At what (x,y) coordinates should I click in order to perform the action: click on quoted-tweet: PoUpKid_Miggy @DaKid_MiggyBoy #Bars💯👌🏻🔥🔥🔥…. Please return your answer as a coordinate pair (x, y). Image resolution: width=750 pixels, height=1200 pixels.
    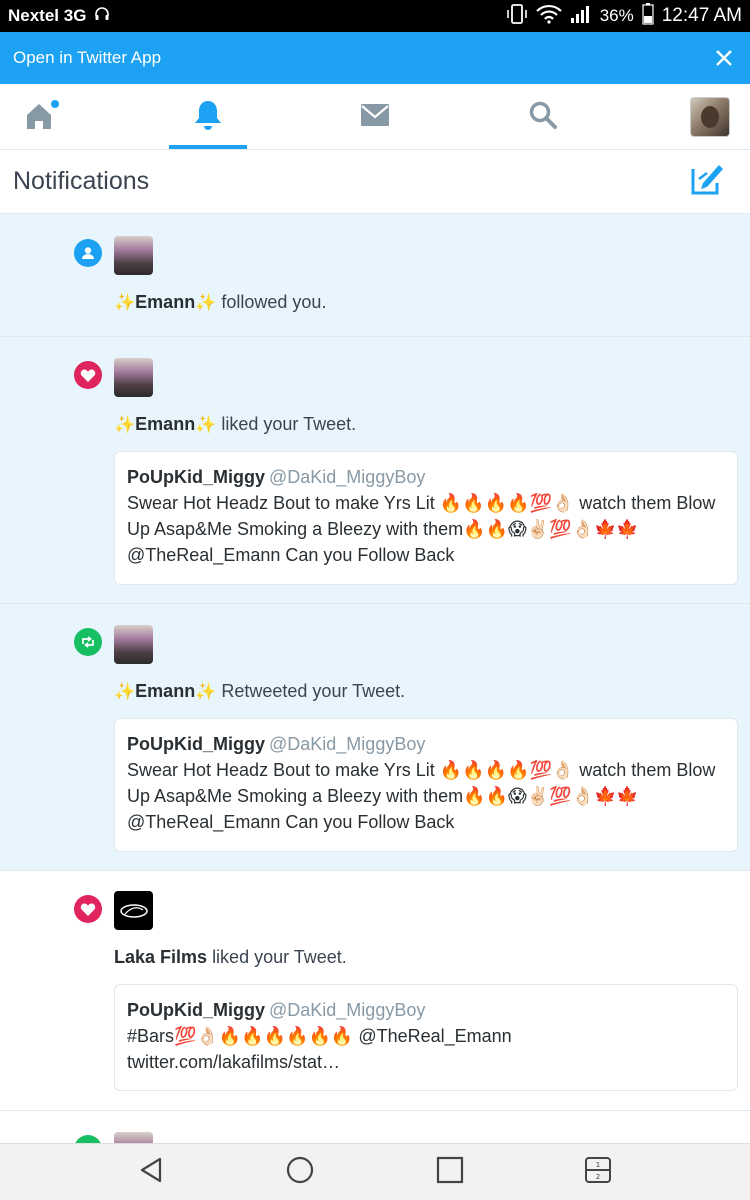
    Looking at the image, I should click on (426, 1037).